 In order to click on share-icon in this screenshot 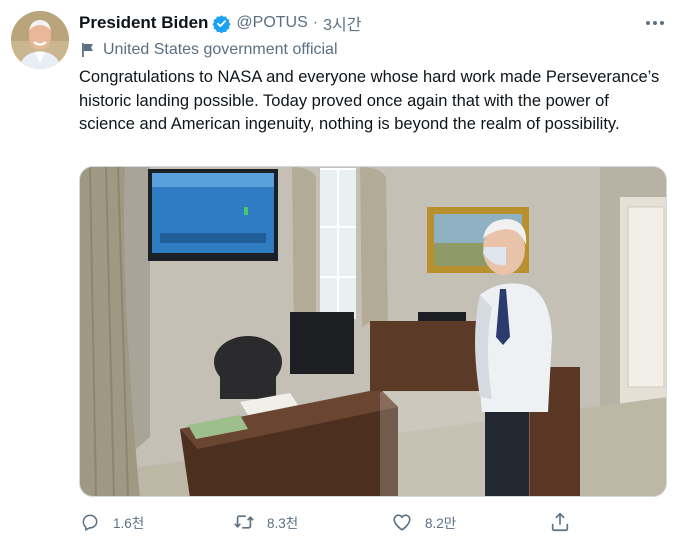, I will do `click(560, 522)`.